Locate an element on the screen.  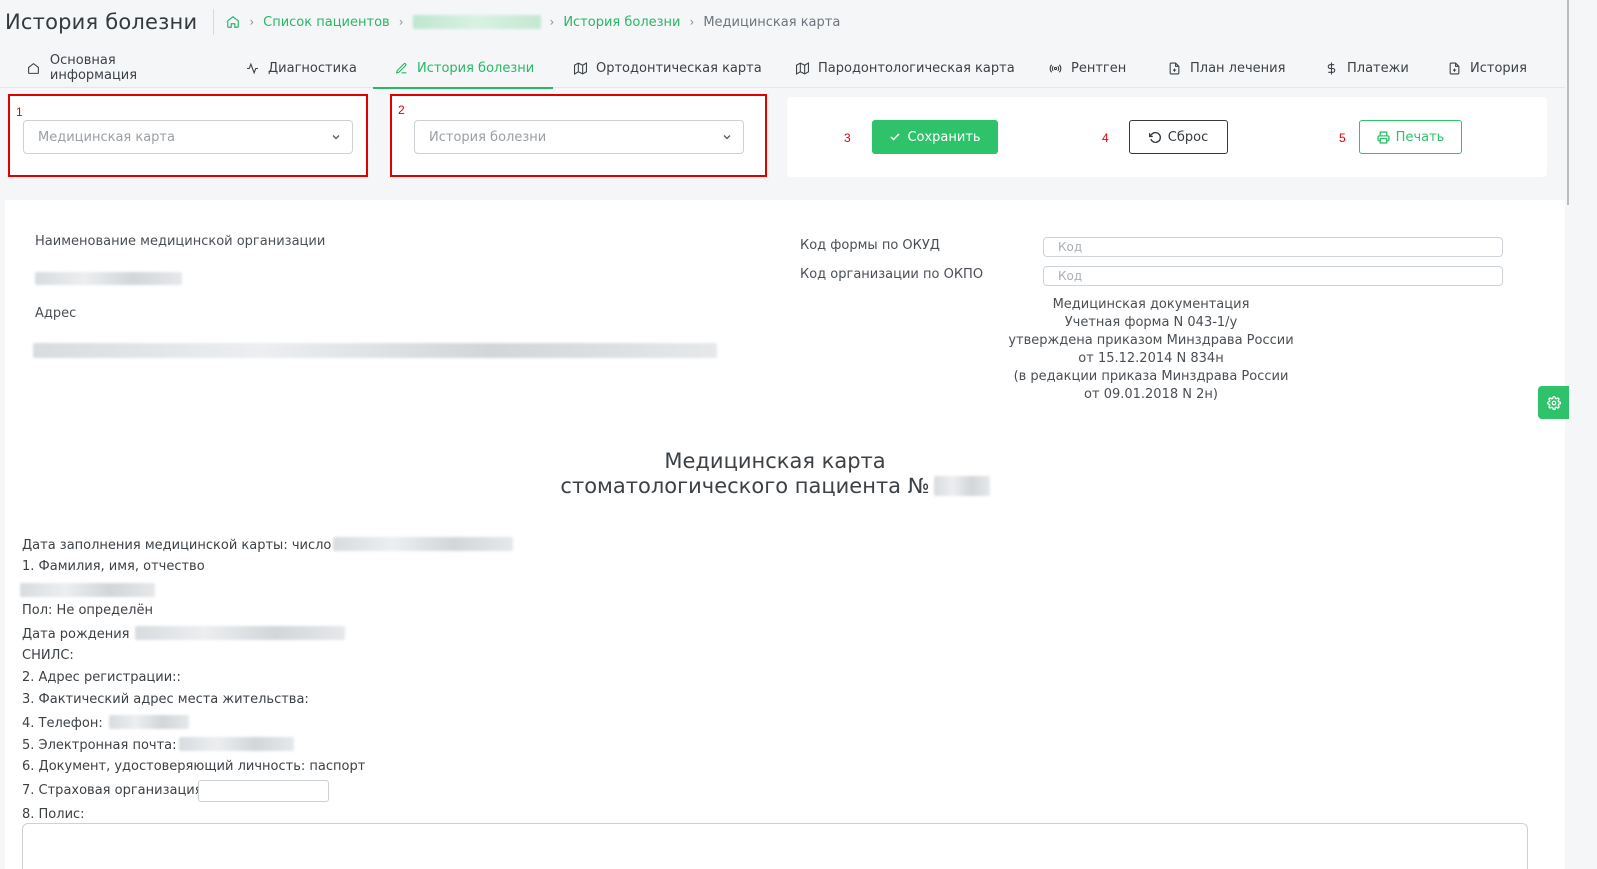
okpo-label: Код организации по ОКПО is located at coordinates (892, 274).